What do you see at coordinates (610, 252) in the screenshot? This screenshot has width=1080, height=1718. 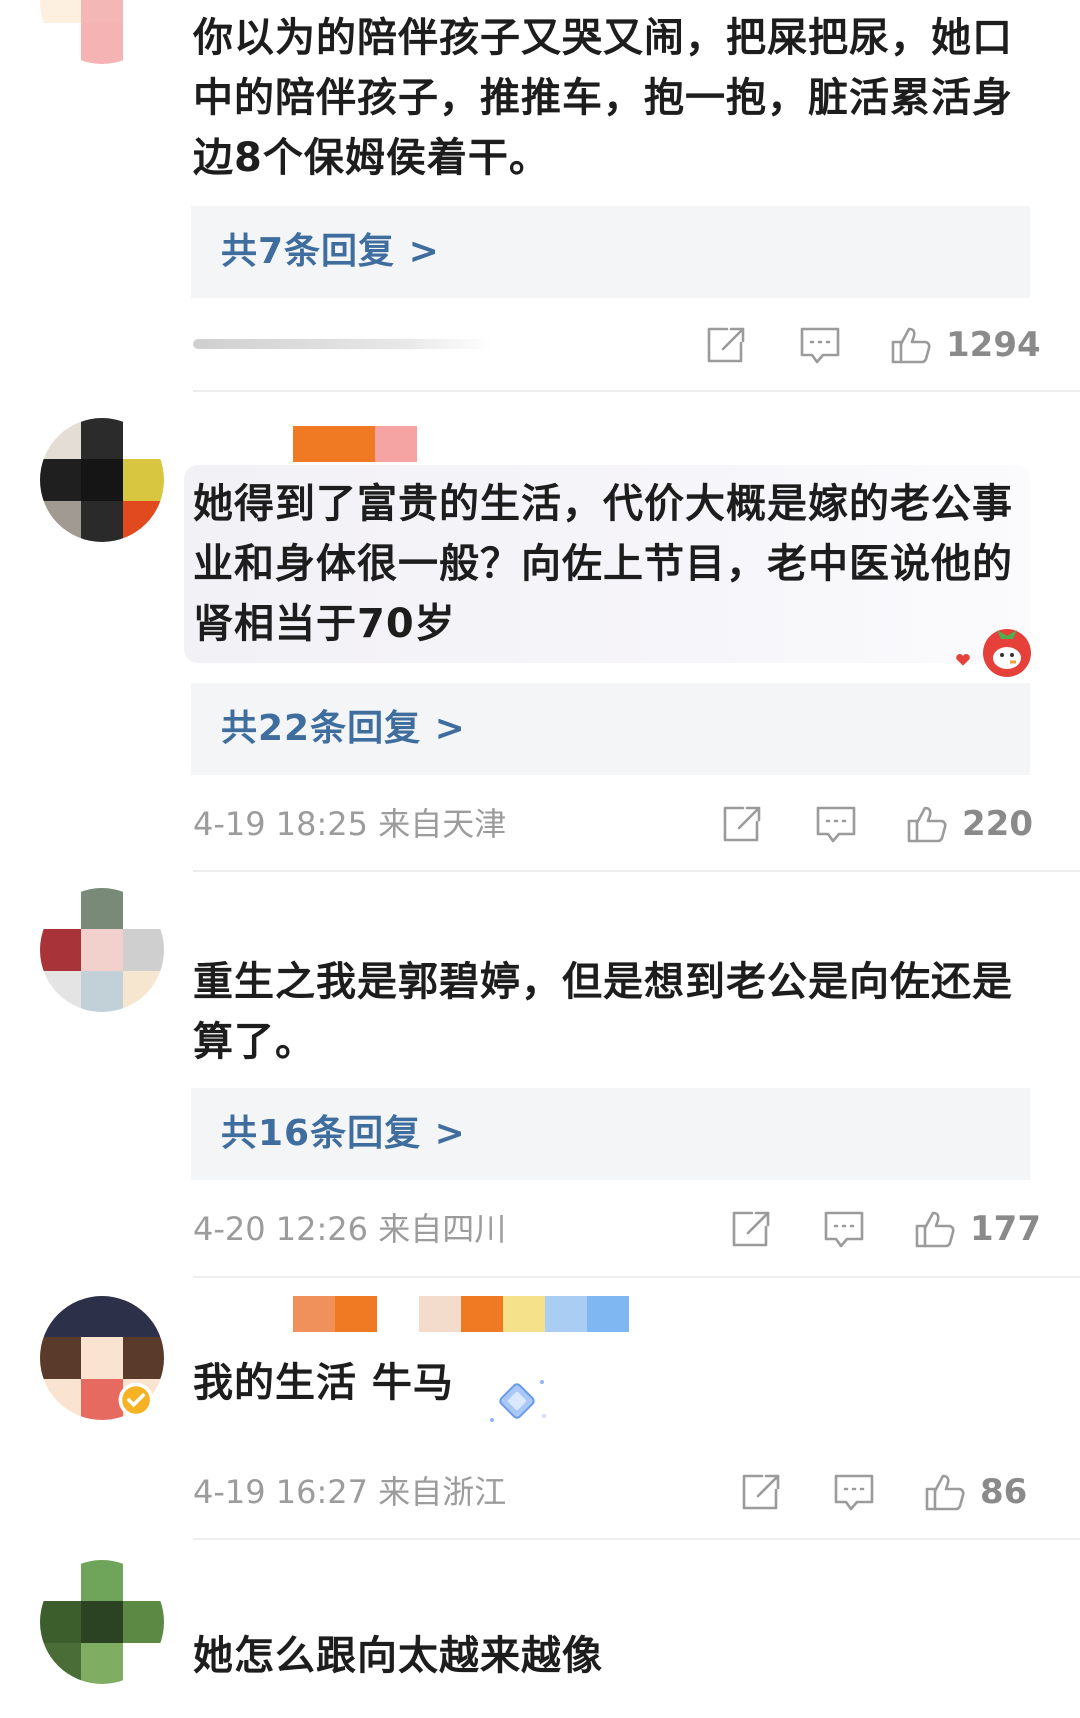 I see `reply-box: 共7条回复 >` at bounding box center [610, 252].